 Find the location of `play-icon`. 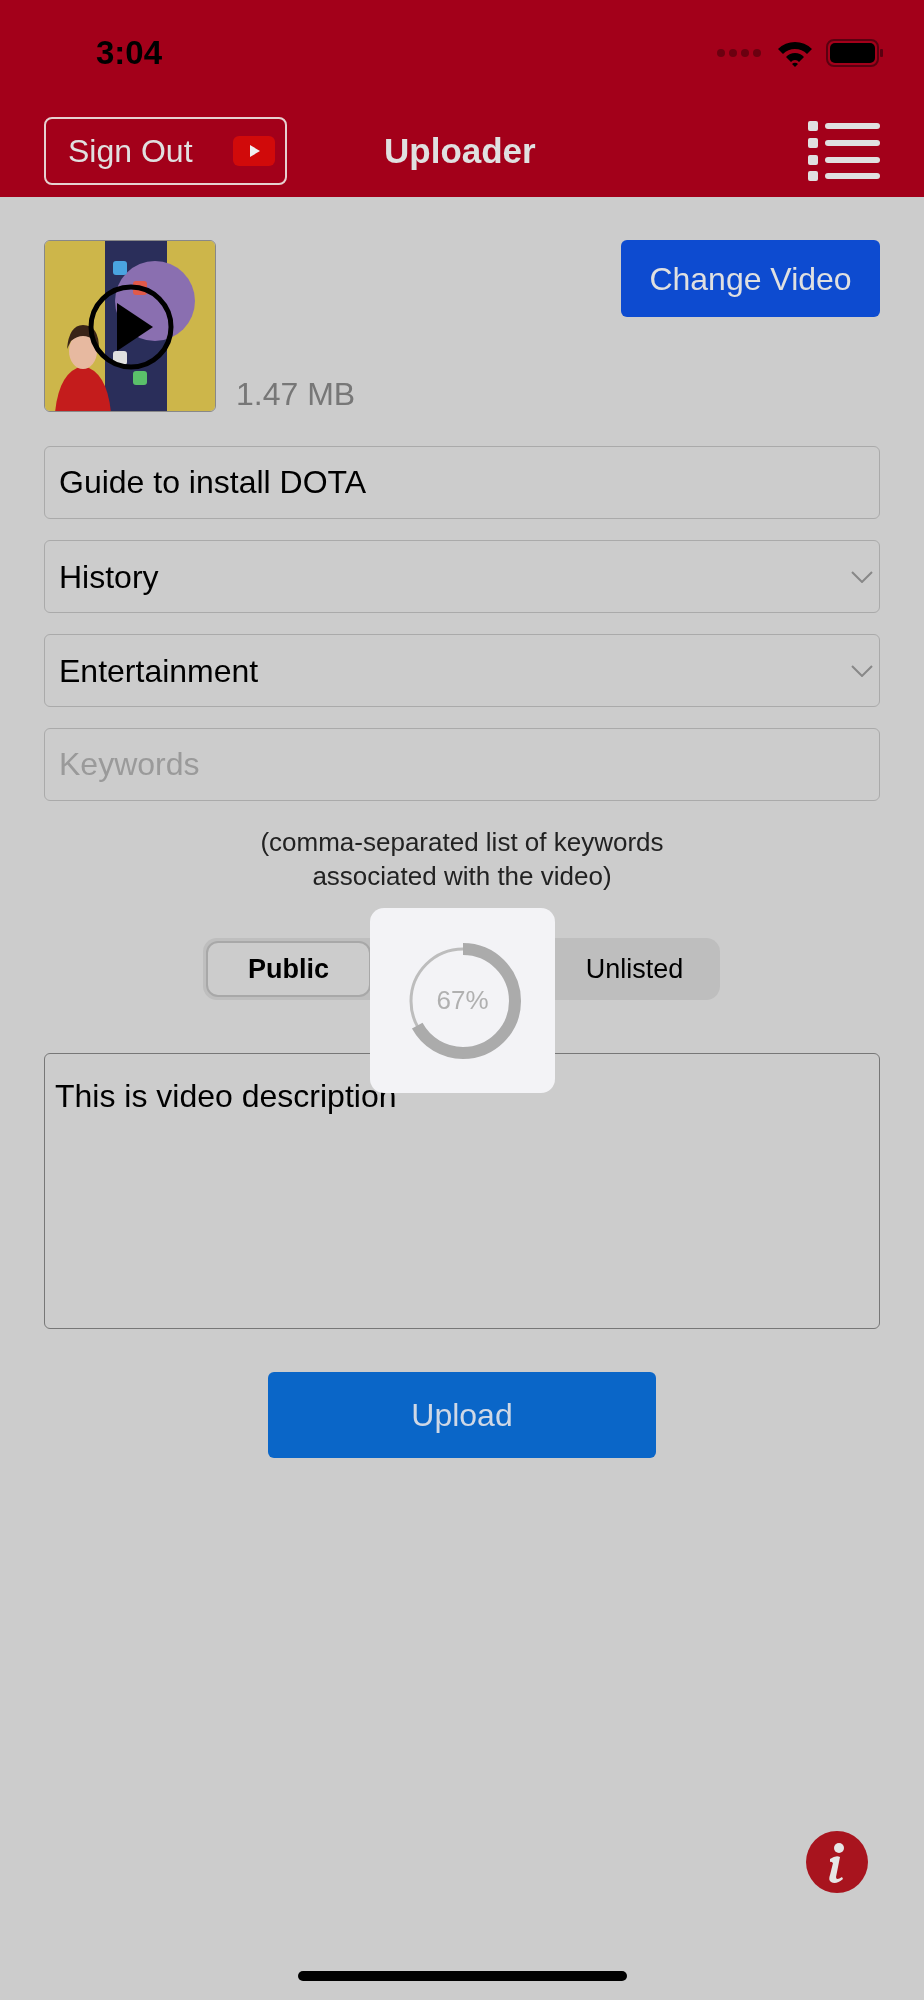

play-icon is located at coordinates (253, 151).